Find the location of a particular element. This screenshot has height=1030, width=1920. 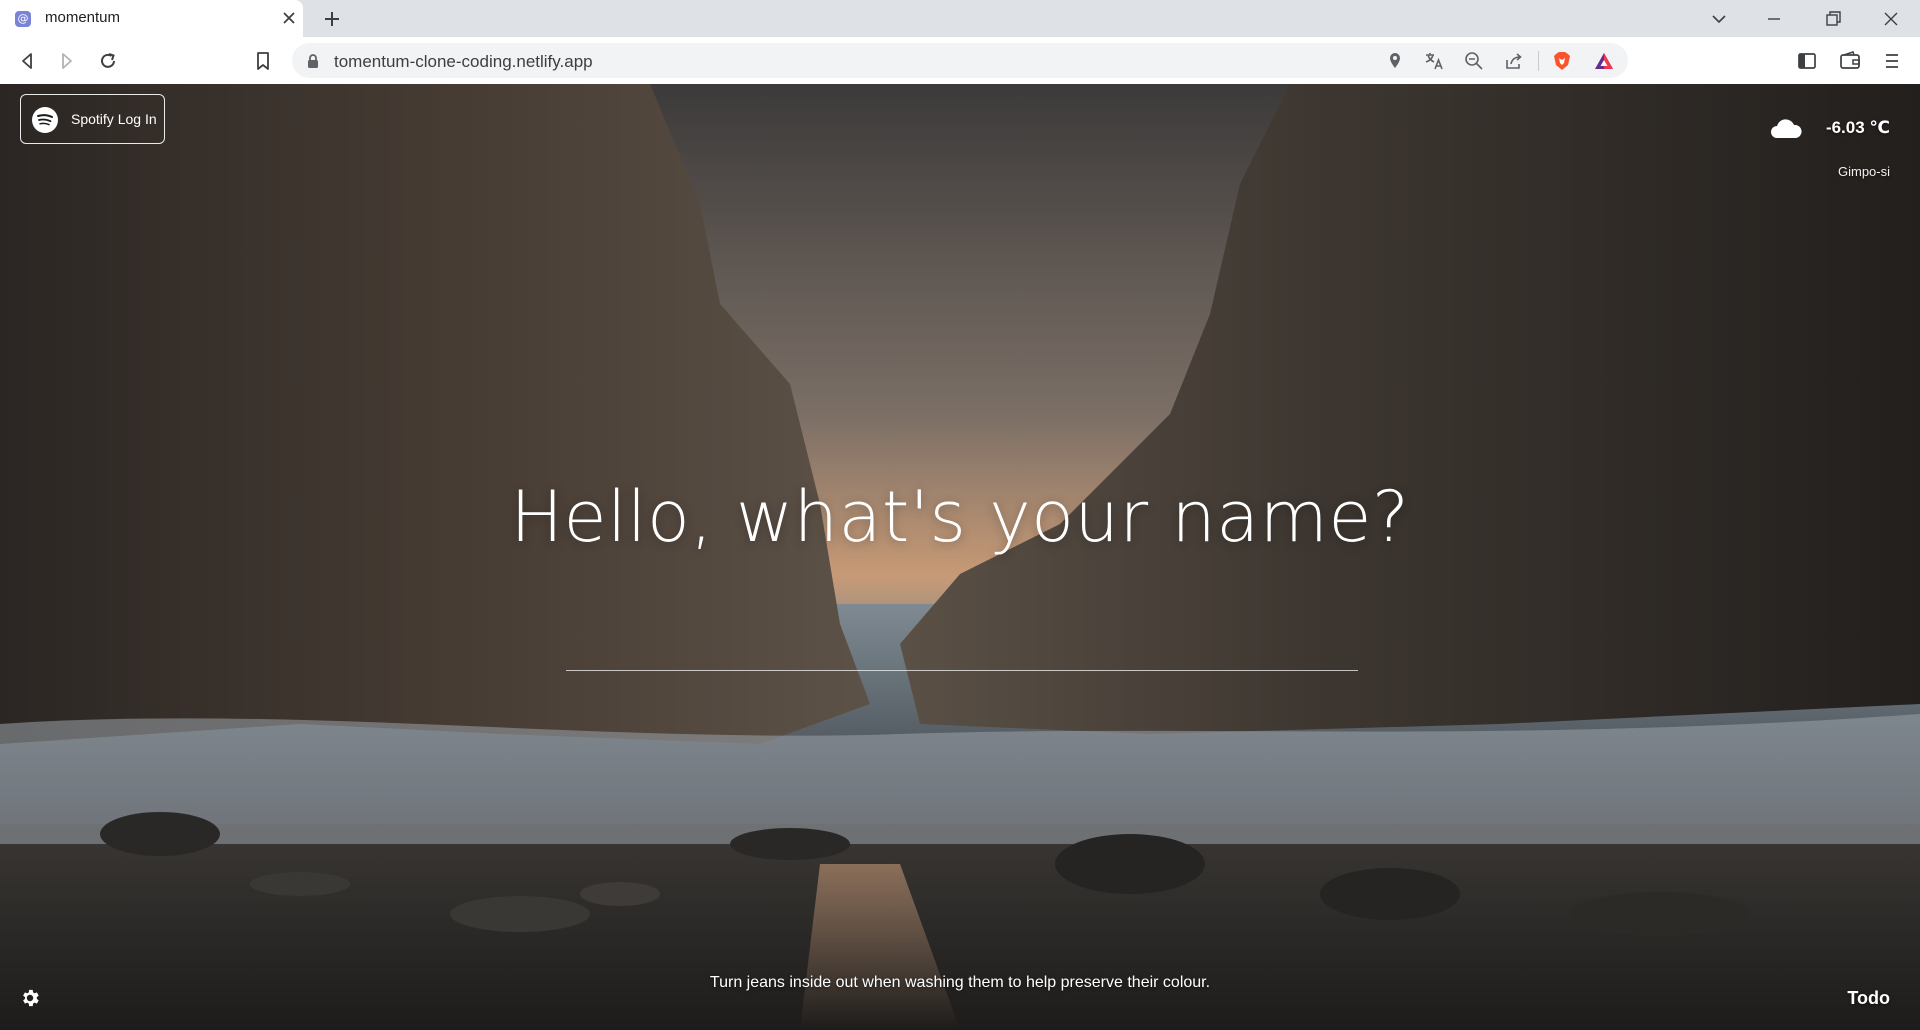

tab-title: momentum is located at coordinates (83, 17).